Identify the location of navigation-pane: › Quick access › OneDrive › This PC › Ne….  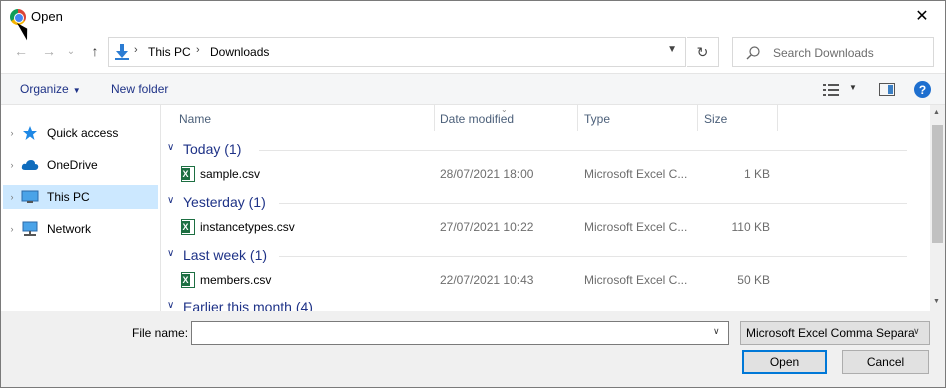
(81, 208).